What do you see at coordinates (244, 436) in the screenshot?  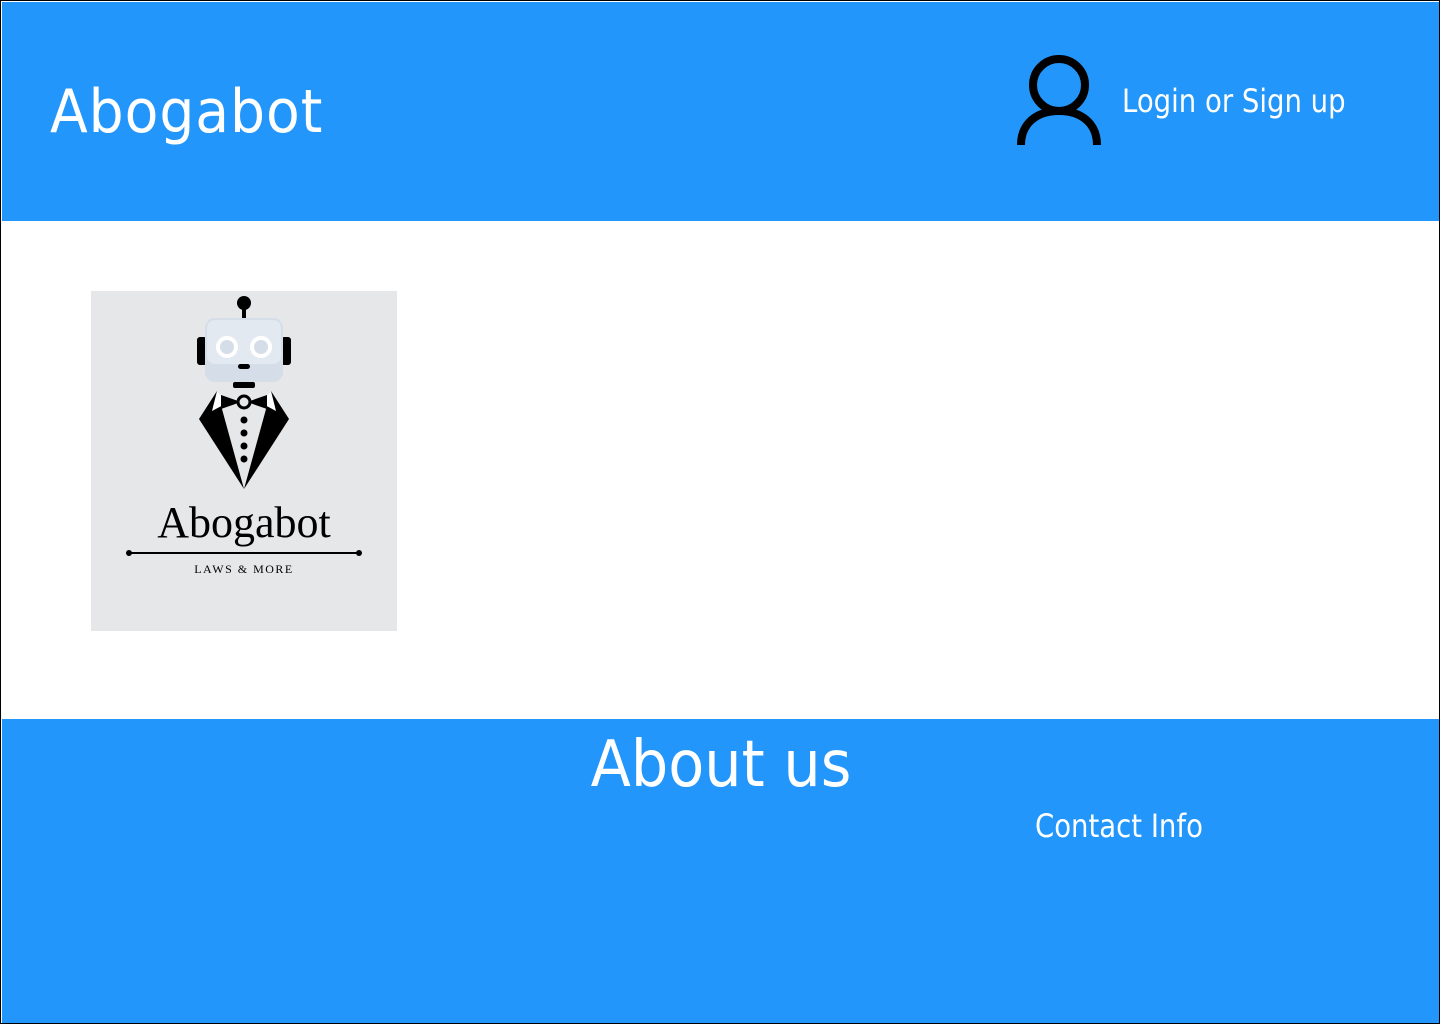 I see `robot-in-tuxedo-logo: Abogabot LAWS & MORE` at bounding box center [244, 436].